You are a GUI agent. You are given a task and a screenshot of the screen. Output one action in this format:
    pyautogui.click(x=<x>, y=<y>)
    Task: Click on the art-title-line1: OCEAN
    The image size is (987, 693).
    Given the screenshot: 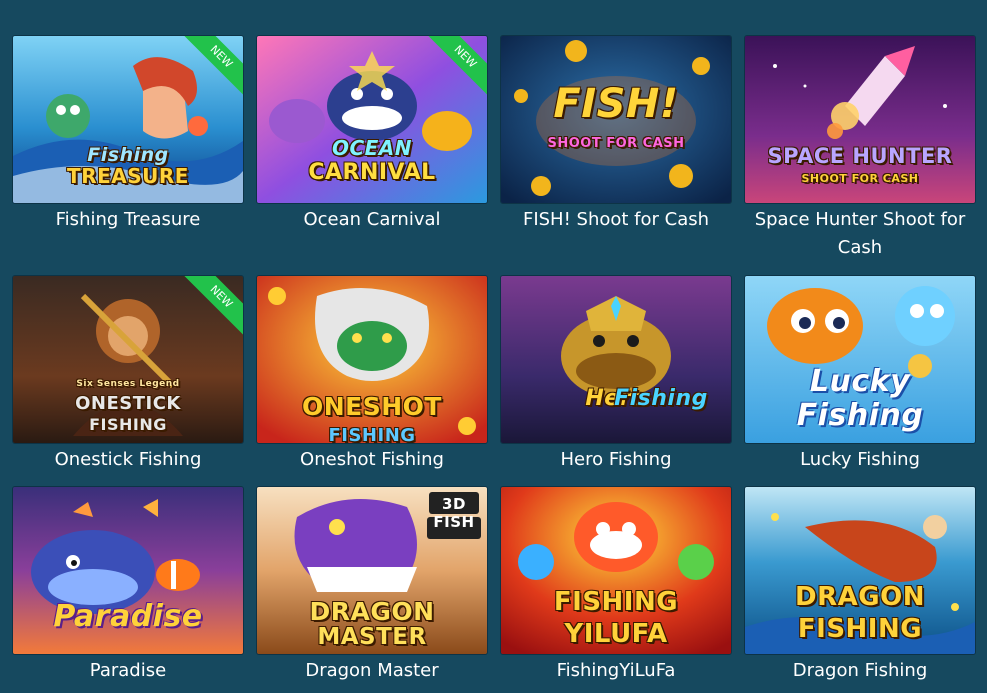 What is the action you would take?
    pyautogui.click(x=372, y=148)
    